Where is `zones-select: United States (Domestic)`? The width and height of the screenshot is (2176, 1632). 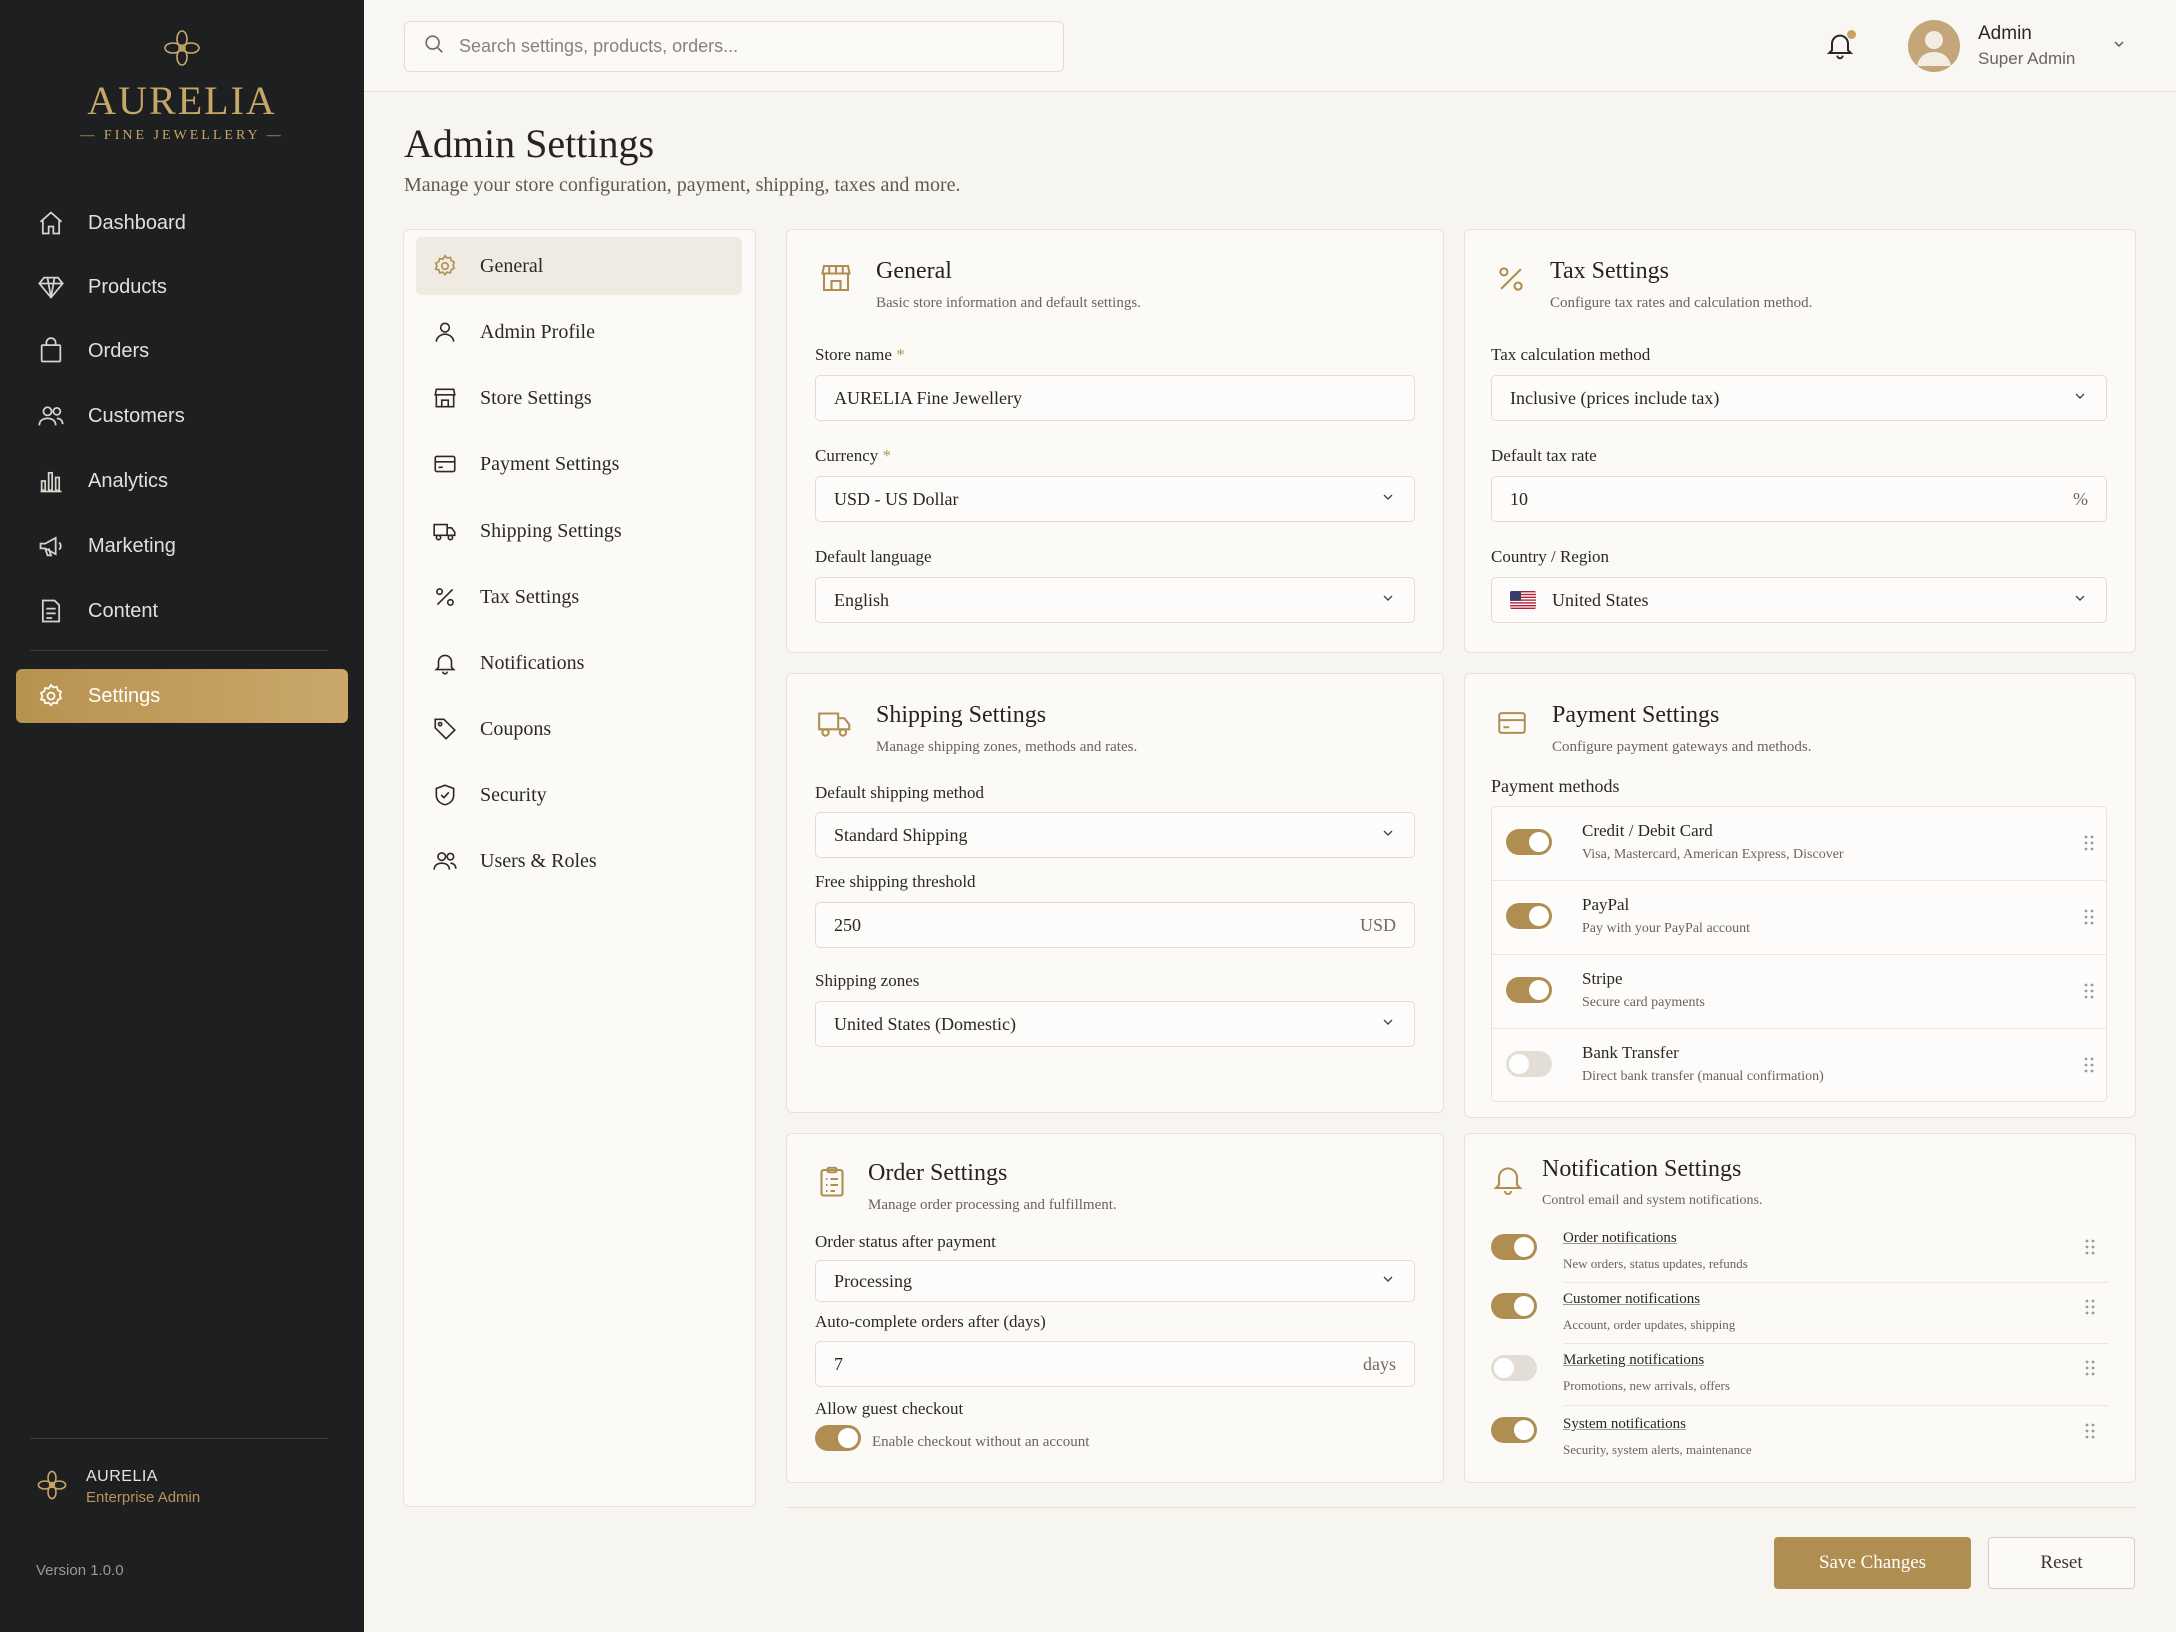 zones-select: United States (Domestic) is located at coordinates (1115, 1024).